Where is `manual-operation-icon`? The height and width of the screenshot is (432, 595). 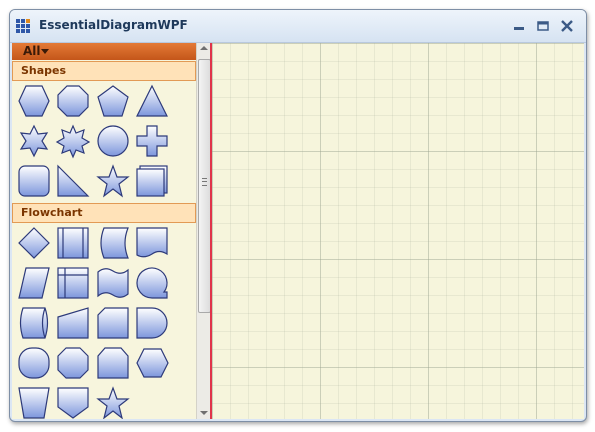 manual-operation-icon is located at coordinates (34, 403).